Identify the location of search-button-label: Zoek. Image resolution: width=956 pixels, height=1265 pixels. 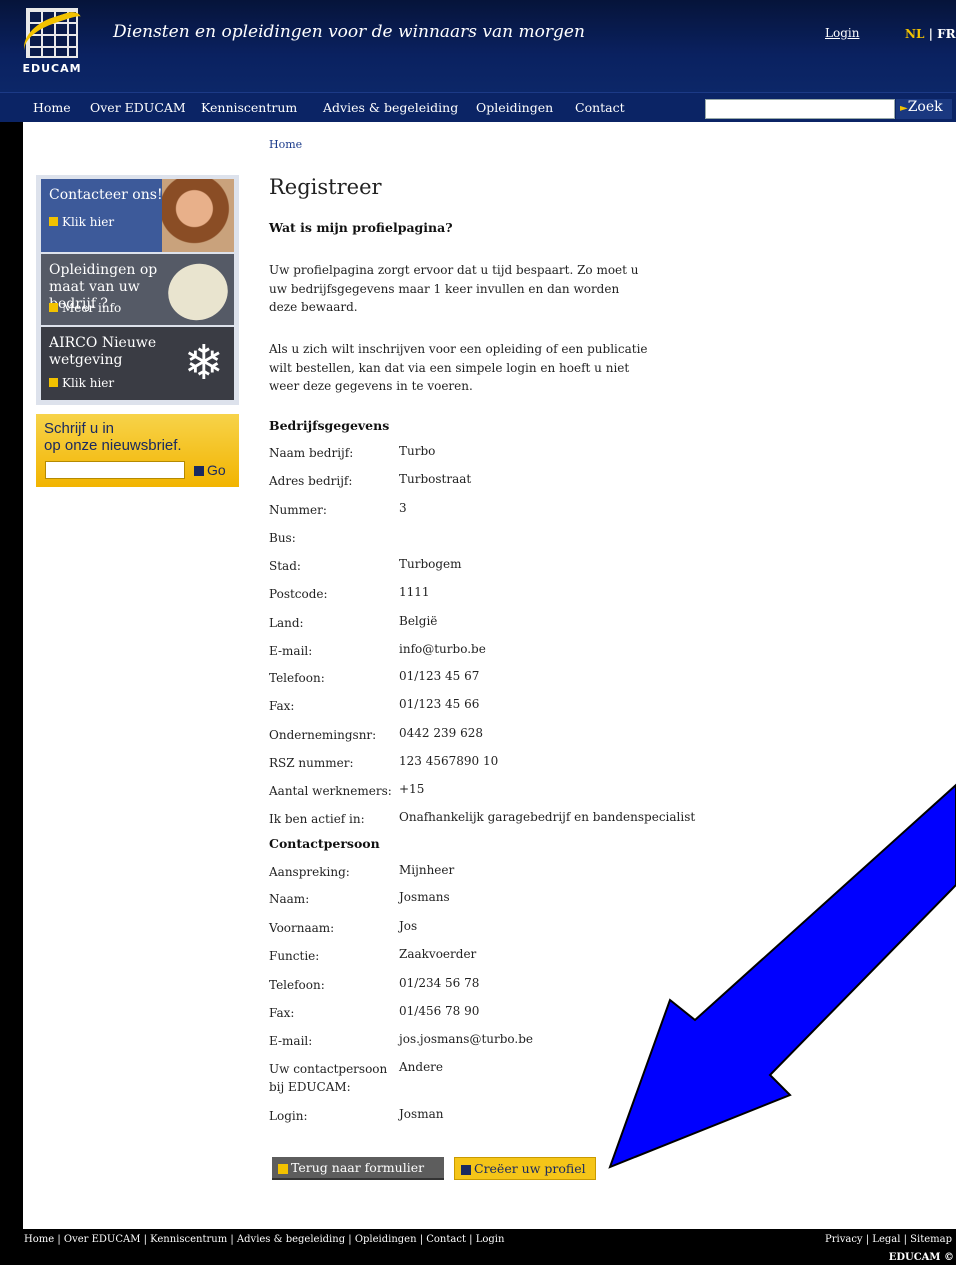
(925, 107).